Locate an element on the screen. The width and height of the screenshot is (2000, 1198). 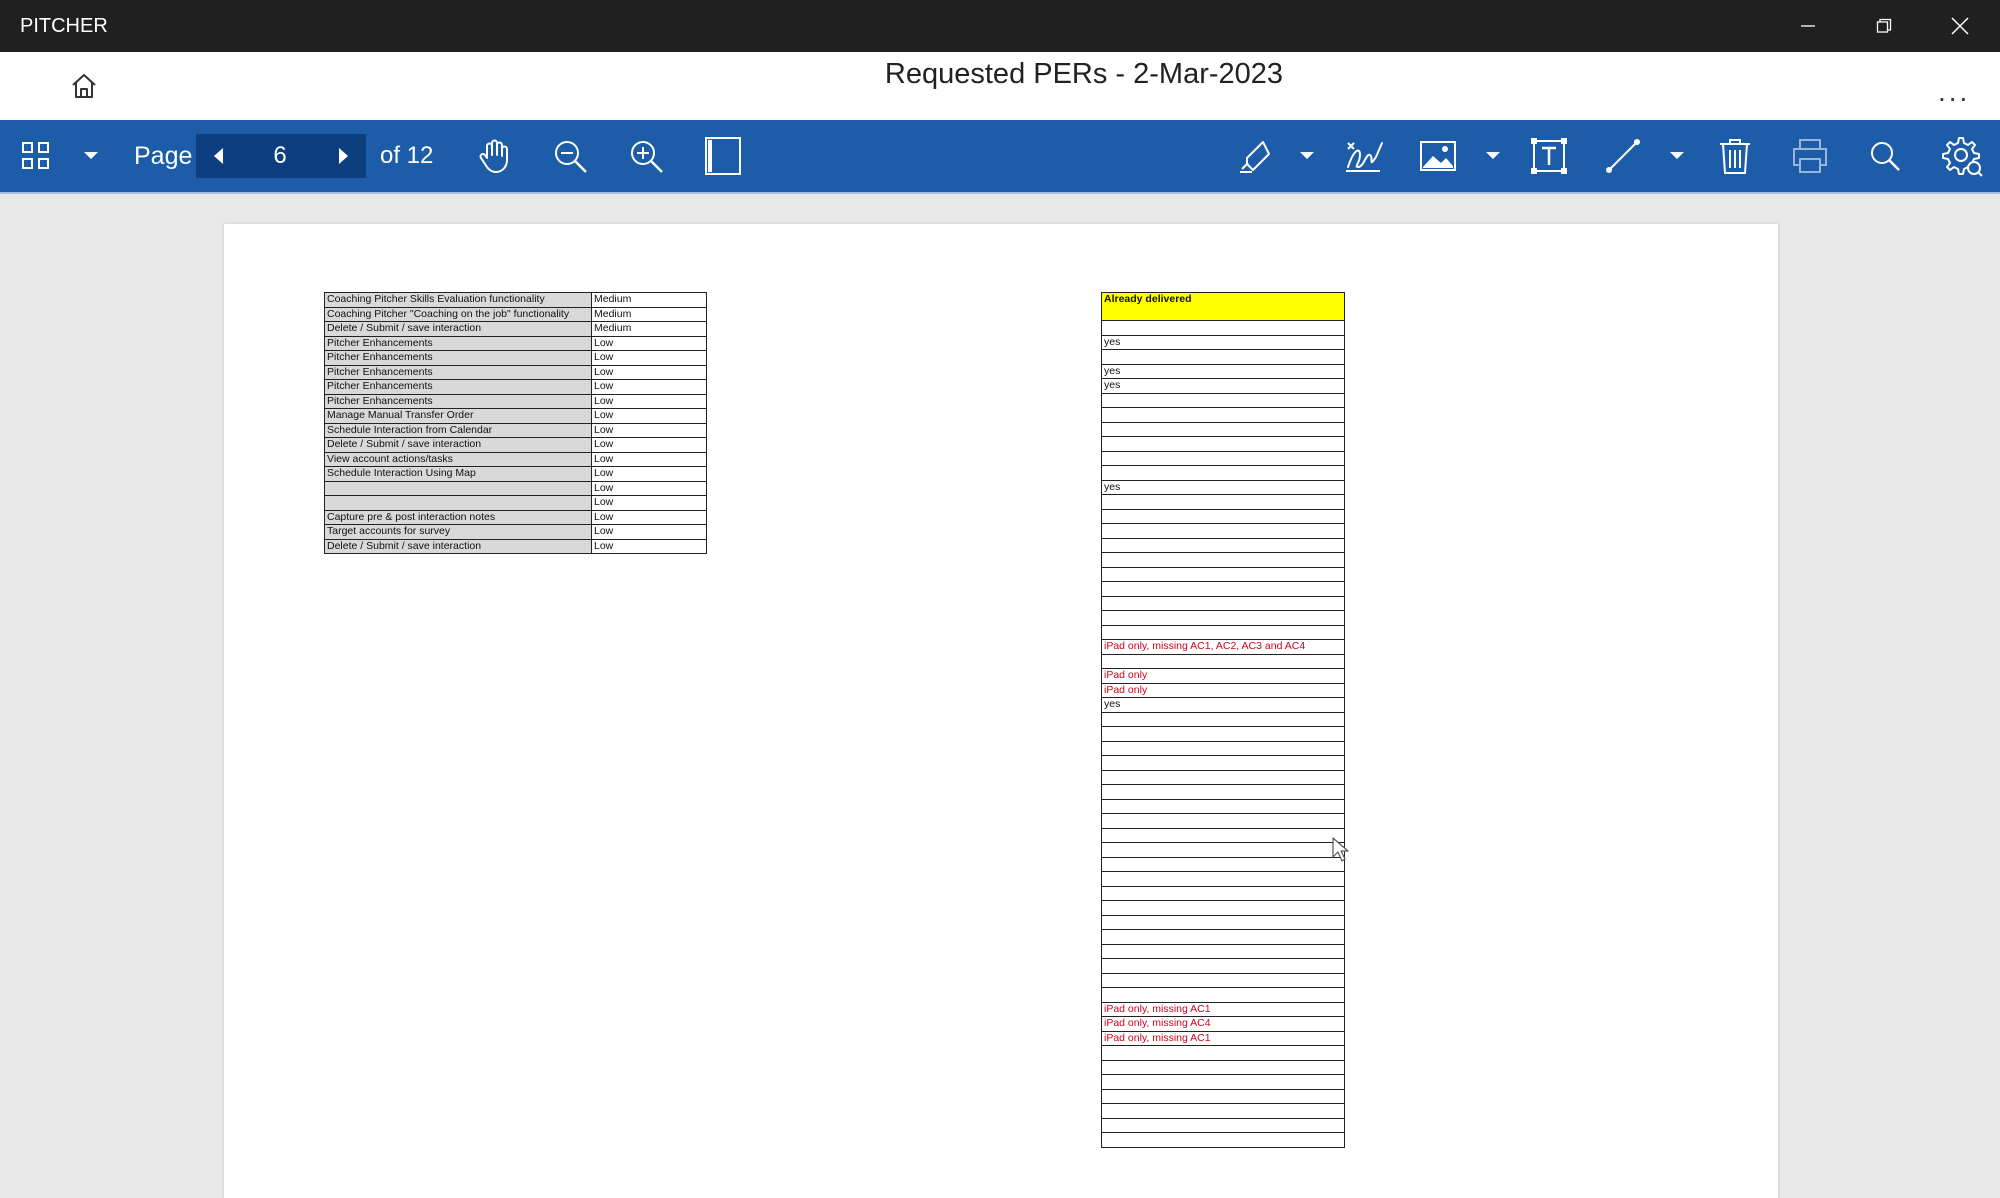
highlighter-dropdown is located at coordinates (1307, 156).